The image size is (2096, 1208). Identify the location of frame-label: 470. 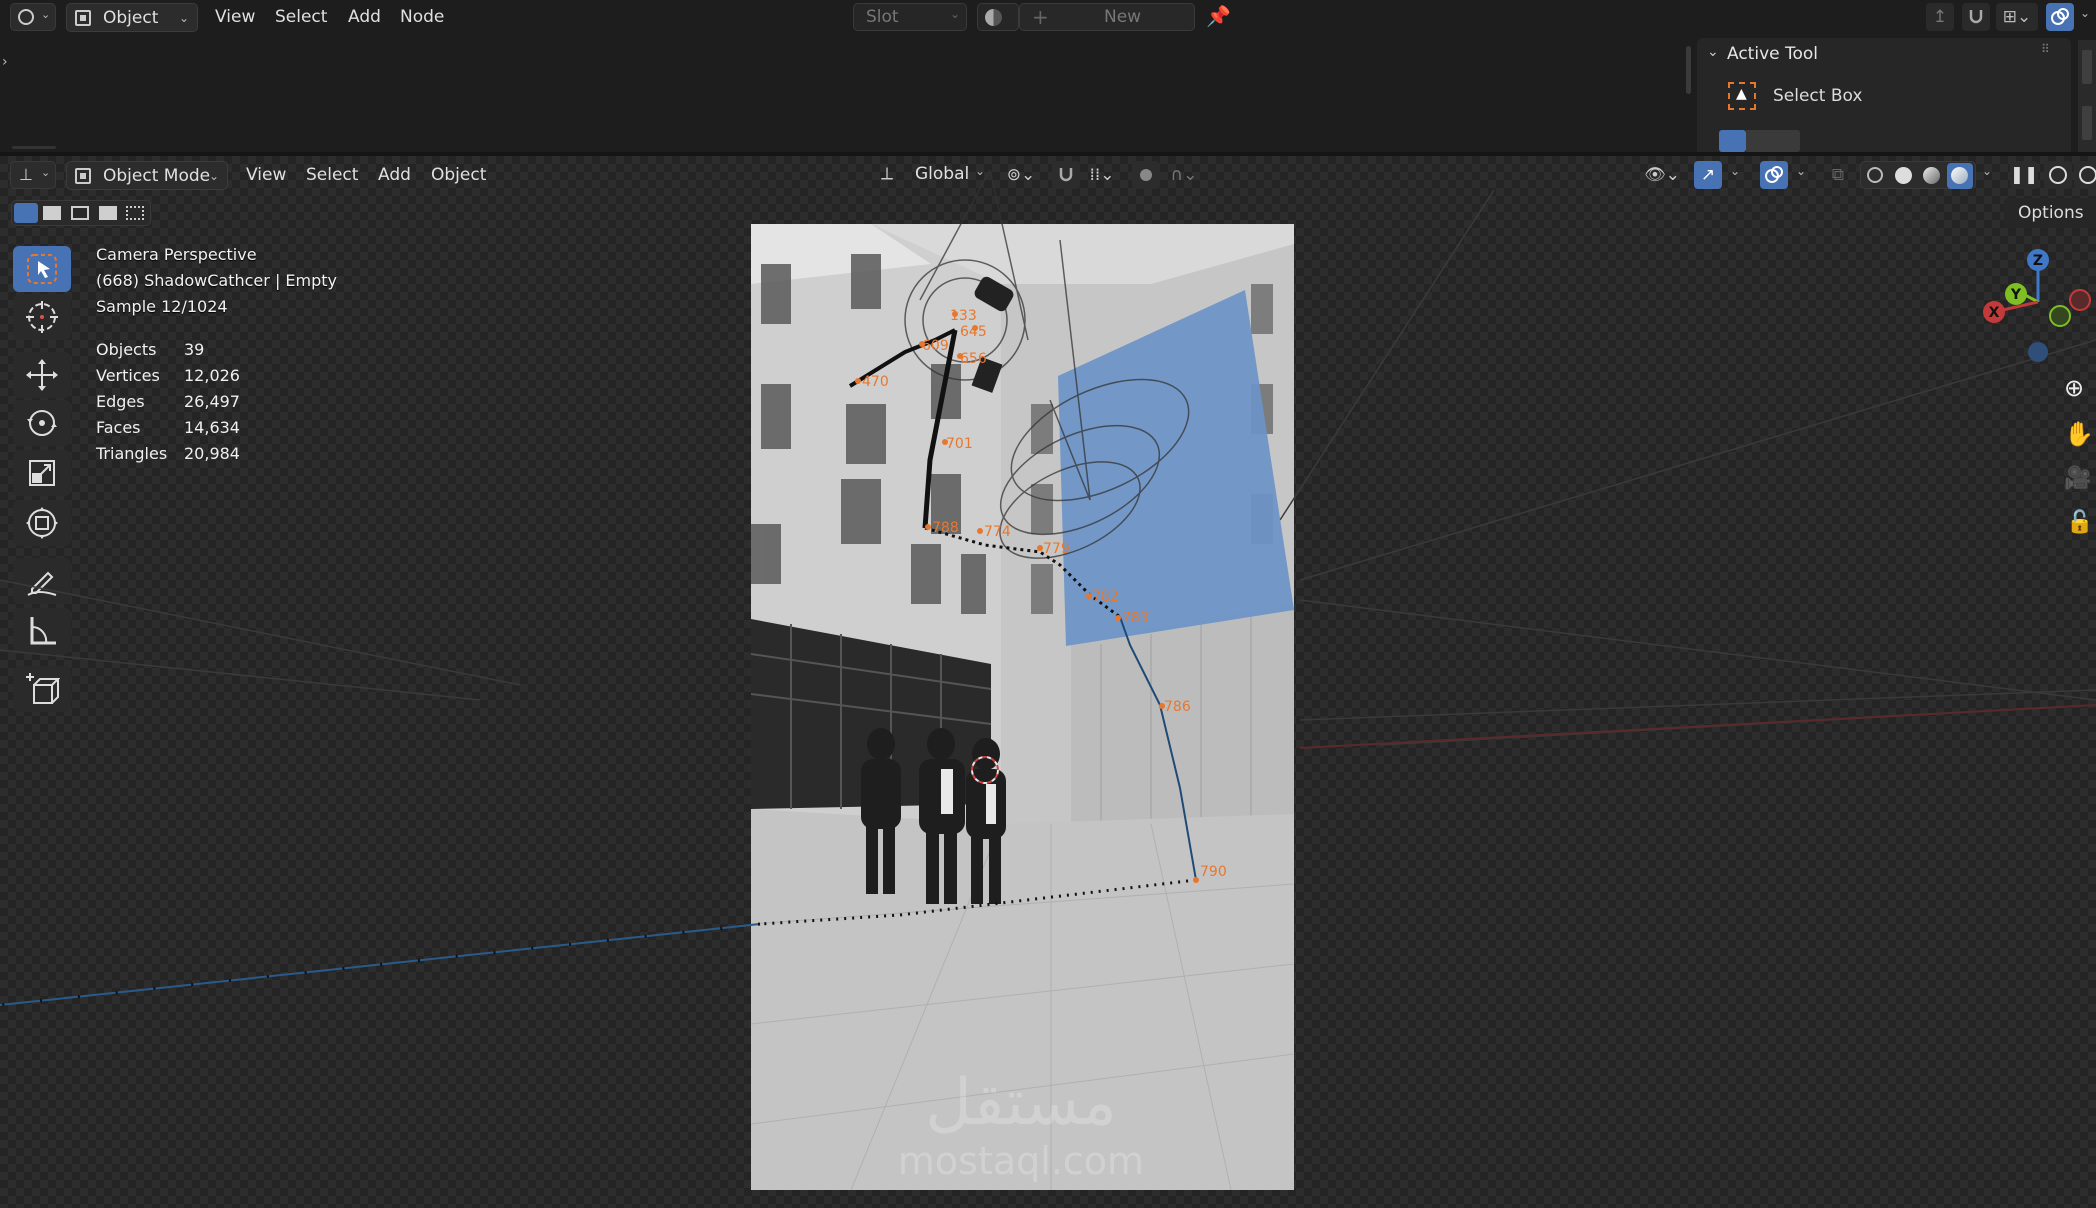
(875, 382).